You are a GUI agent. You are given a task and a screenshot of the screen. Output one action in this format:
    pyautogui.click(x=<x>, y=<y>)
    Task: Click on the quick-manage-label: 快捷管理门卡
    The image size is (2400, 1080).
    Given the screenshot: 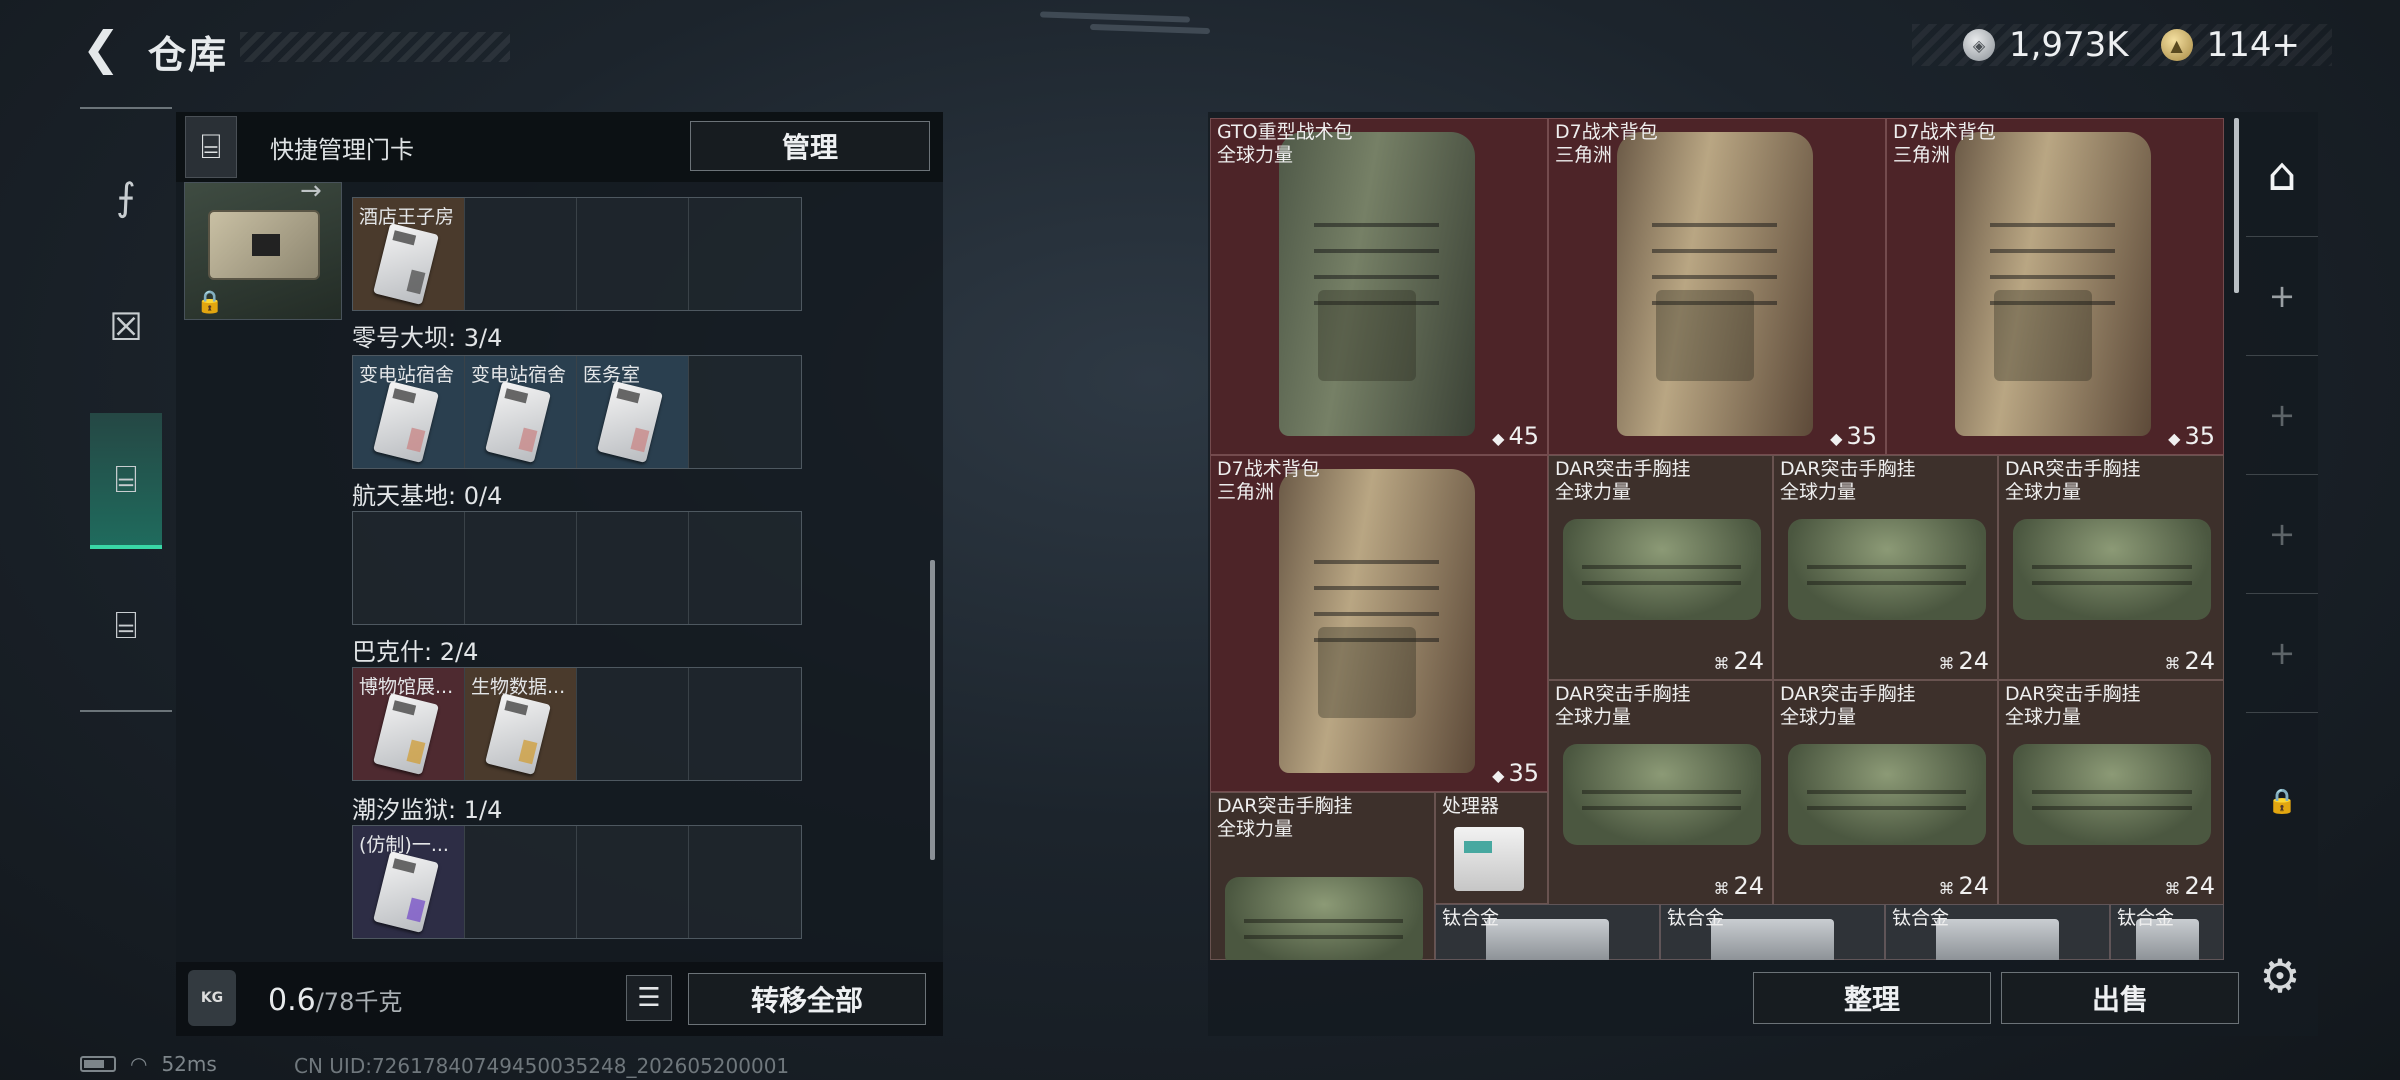 What is the action you would take?
    pyautogui.click(x=342, y=150)
    